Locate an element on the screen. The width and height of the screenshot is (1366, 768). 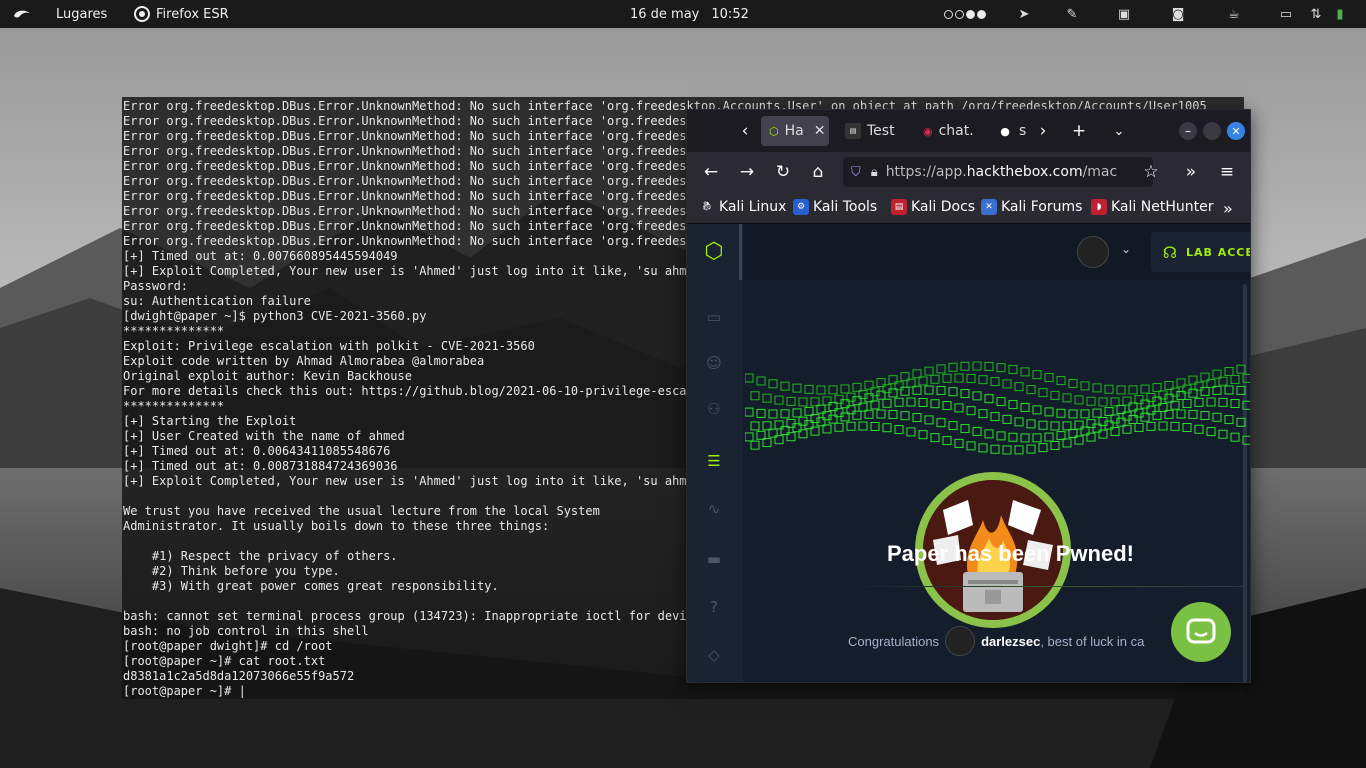
lab-access-button: ☊ LAB ACCESS is located at coordinates (1200, 252).